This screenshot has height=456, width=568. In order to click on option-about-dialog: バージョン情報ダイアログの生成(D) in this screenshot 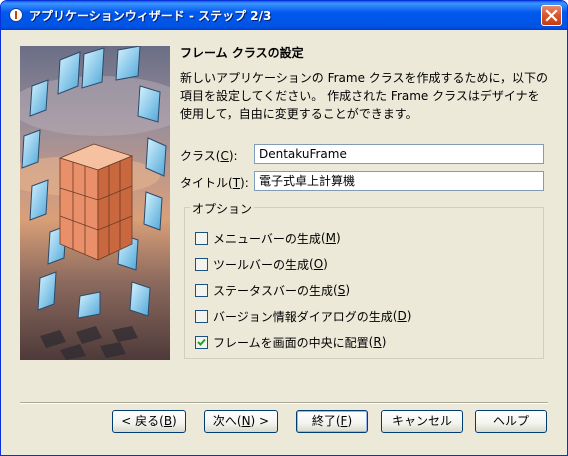, I will do `click(303, 316)`.